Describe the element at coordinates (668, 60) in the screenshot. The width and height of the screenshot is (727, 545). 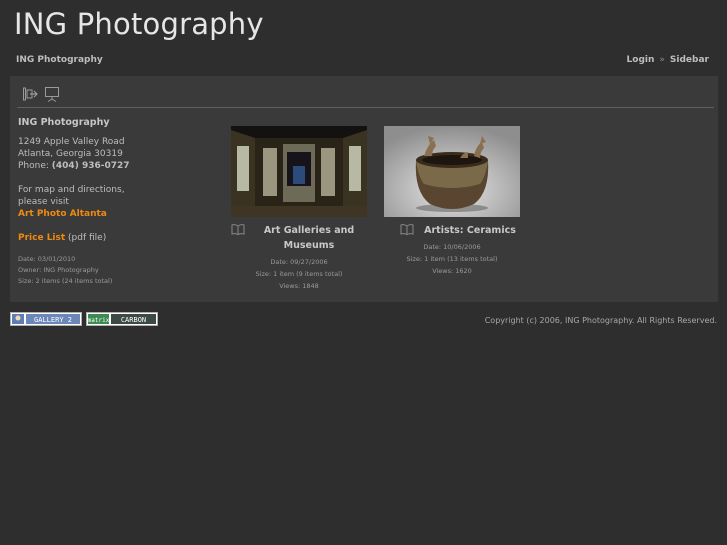
I see `top-nav: Login » Sidebar` at that location.